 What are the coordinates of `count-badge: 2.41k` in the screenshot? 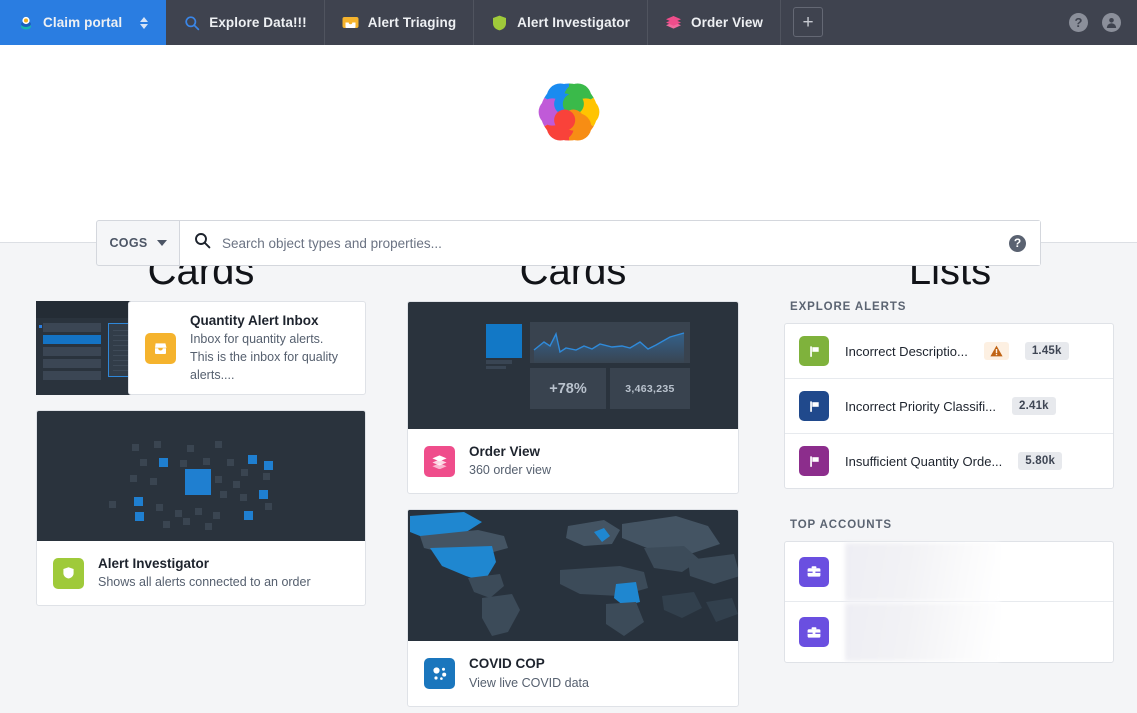 It's located at (1033, 406).